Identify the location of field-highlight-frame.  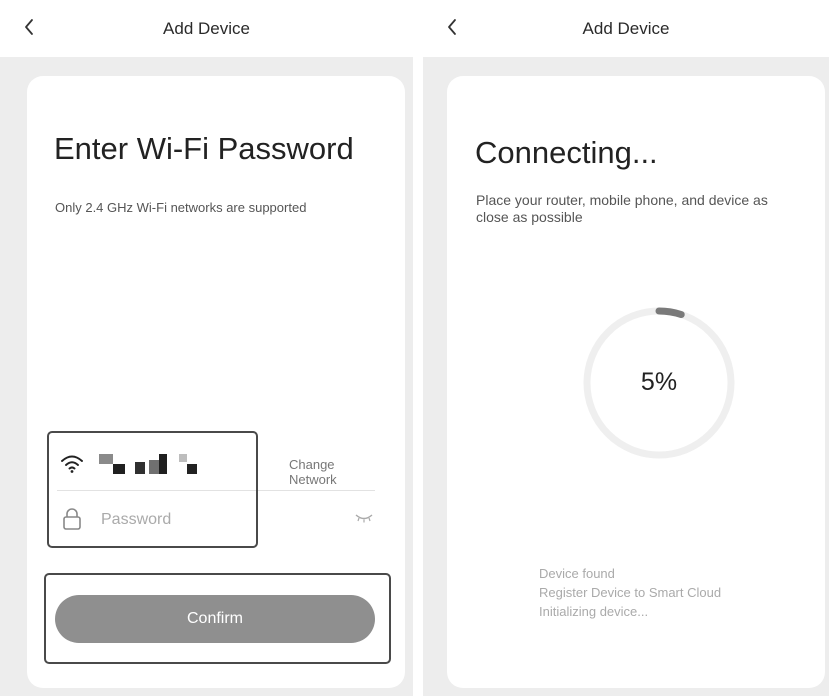
(152, 489).